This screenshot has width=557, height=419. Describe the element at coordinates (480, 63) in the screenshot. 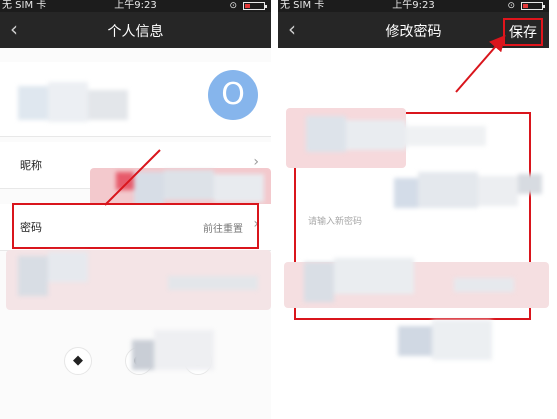

I see `annotation-arrow-to-save` at that location.